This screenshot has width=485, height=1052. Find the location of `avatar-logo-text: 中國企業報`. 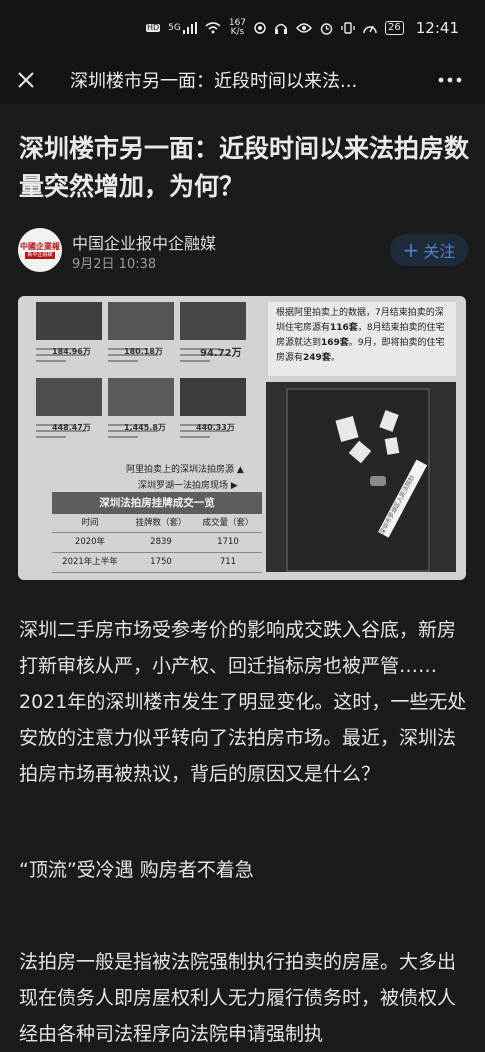

avatar-logo-text: 中國企業報 is located at coordinates (40, 246).